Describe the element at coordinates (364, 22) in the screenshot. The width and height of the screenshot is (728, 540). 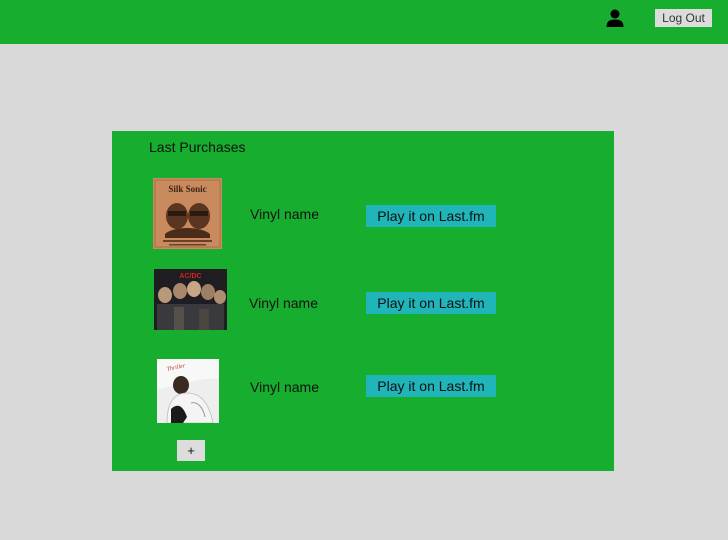
I see `top-bar: Log Out` at that location.